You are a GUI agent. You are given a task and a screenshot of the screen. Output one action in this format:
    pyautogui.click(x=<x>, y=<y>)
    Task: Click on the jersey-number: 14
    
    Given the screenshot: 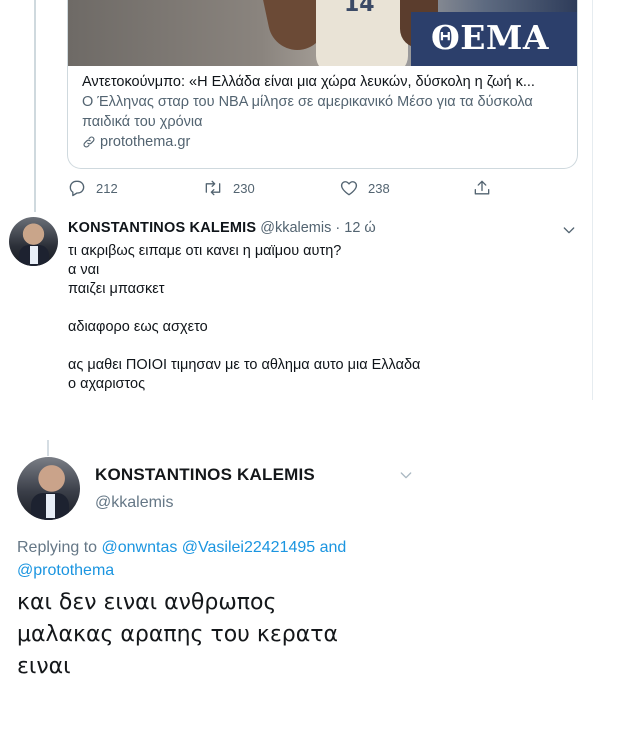 What is the action you would take?
    pyautogui.click(x=359, y=8)
    